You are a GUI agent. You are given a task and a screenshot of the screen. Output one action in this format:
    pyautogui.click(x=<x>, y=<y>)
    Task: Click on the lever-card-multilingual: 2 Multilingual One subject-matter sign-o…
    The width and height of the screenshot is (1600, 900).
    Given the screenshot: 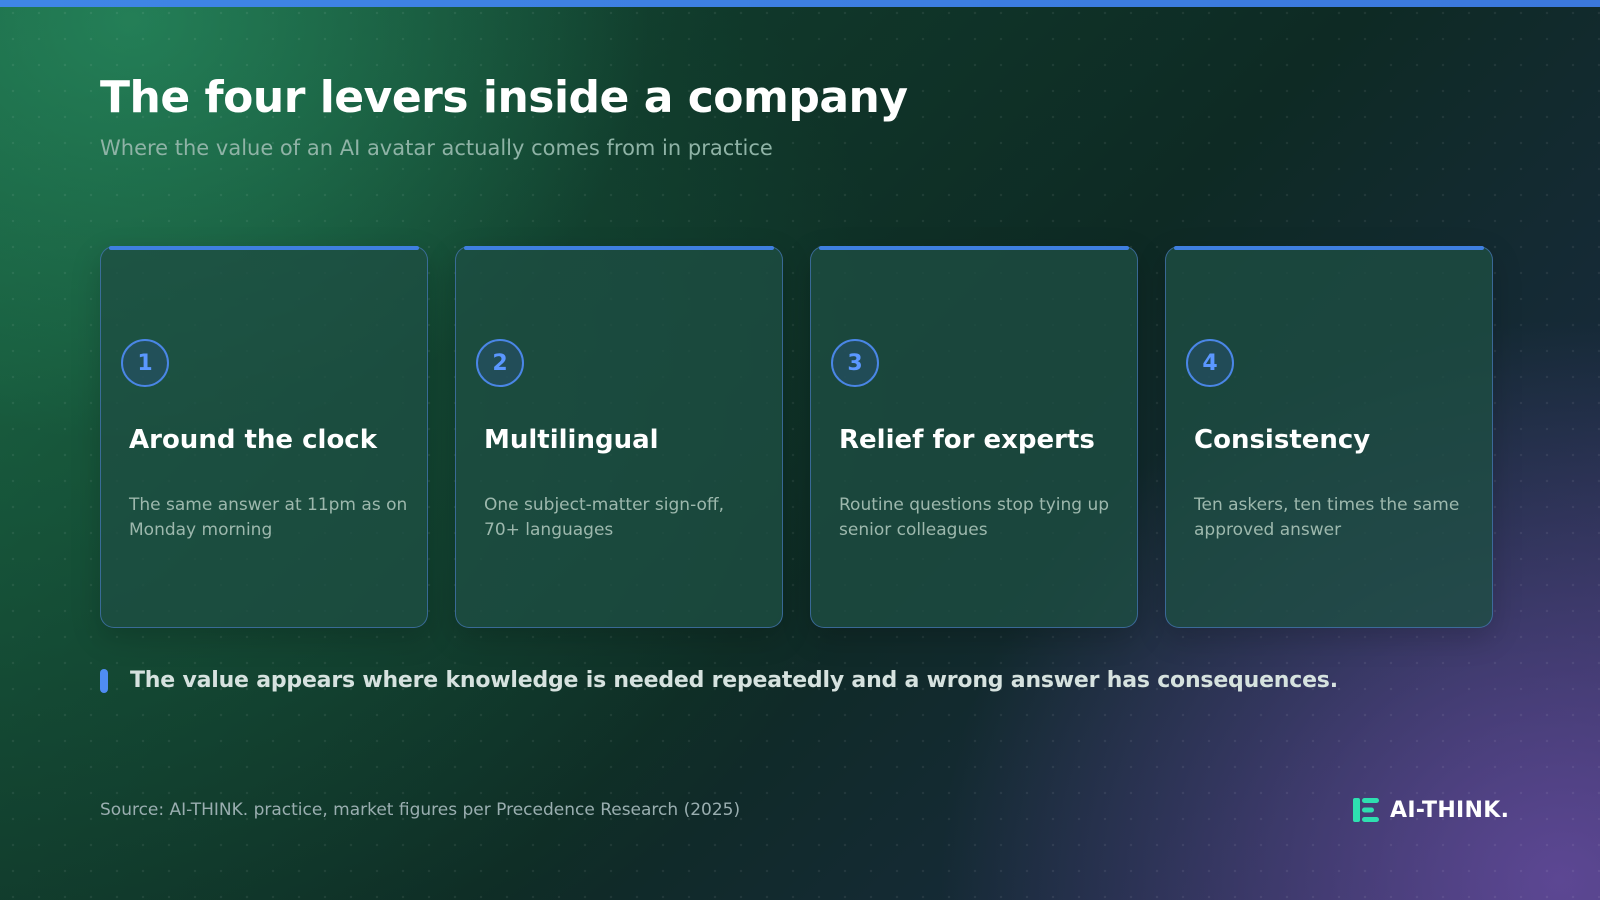 What is the action you would take?
    pyautogui.click(x=619, y=436)
    